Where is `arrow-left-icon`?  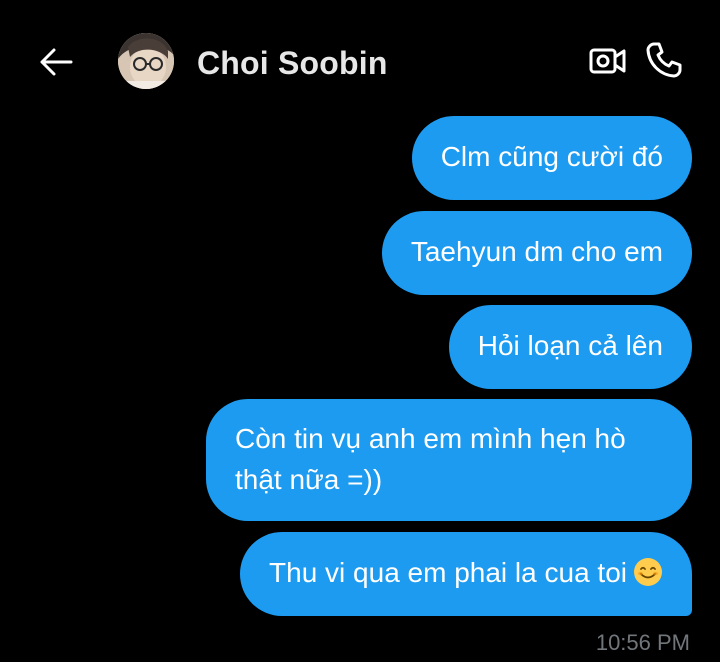 arrow-left-icon is located at coordinates (56, 62).